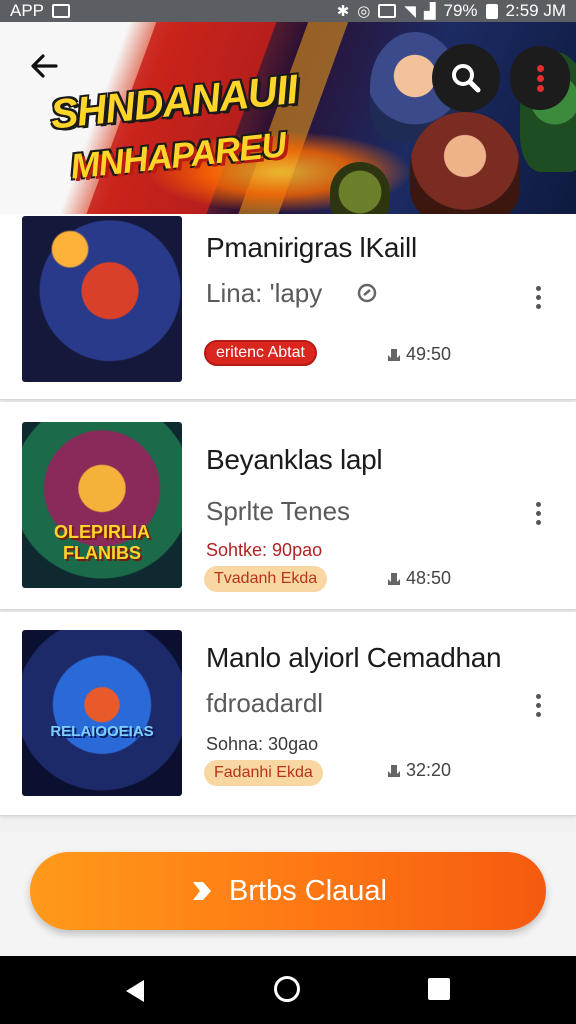 The image size is (576, 1024). What do you see at coordinates (294, 459) in the screenshot?
I see `game-title: Beyanklas lapl` at bounding box center [294, 459].